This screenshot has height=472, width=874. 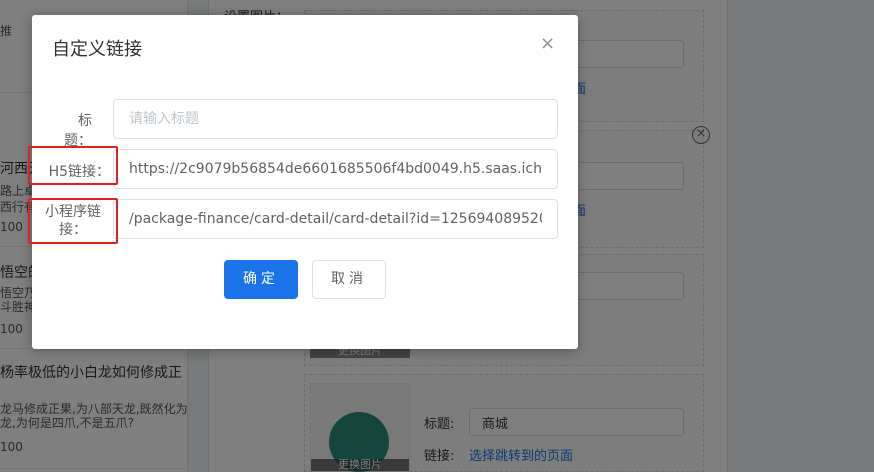 I want to click on annotation-highlight-h5, so click(x=73, y=165).